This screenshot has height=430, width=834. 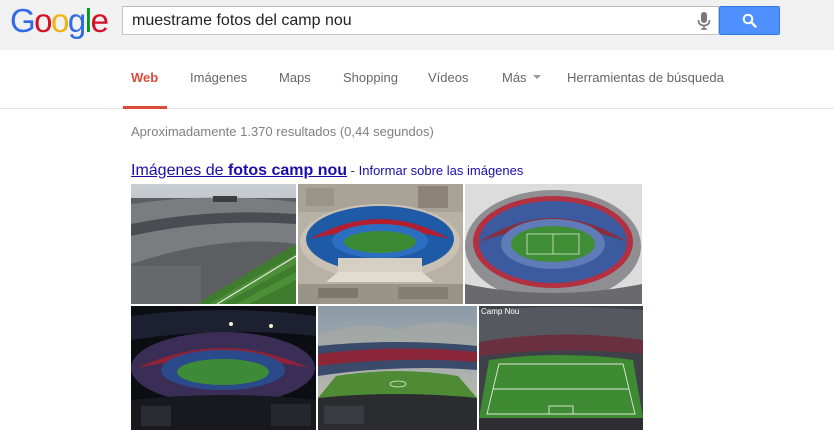 What do you see at coordinates (144, 77) in the screenshot?
I see `tab-web: Web` at bounding box center [144, 77].